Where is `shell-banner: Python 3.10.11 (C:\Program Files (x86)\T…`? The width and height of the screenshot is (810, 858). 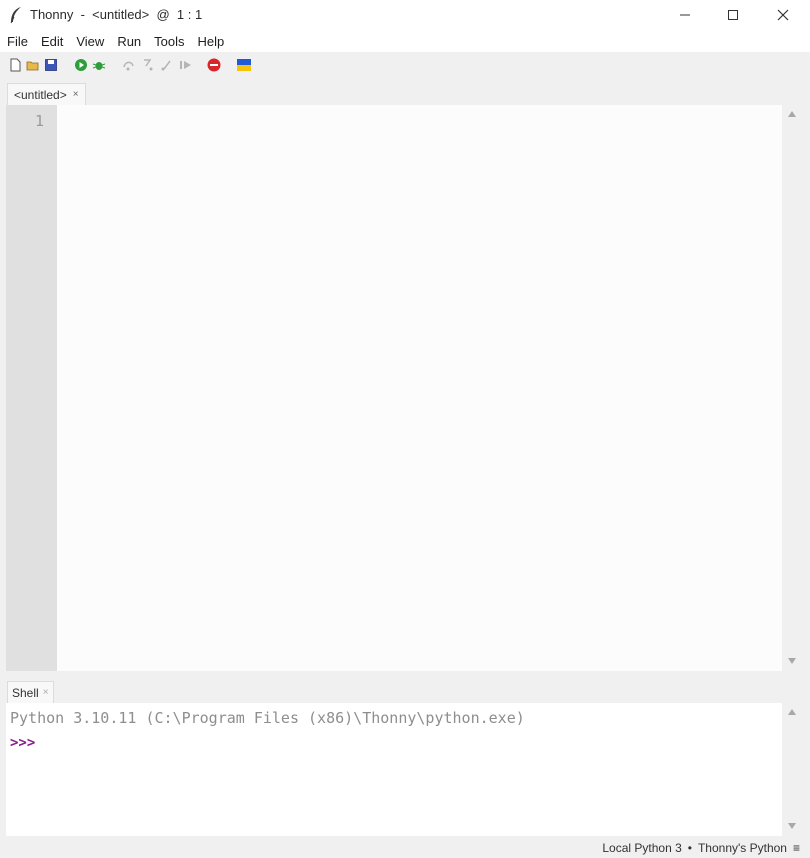
shell-banner: Python 3.10.11 (C:\Program Files (x86)\T… is located at coordinates (267, 718).